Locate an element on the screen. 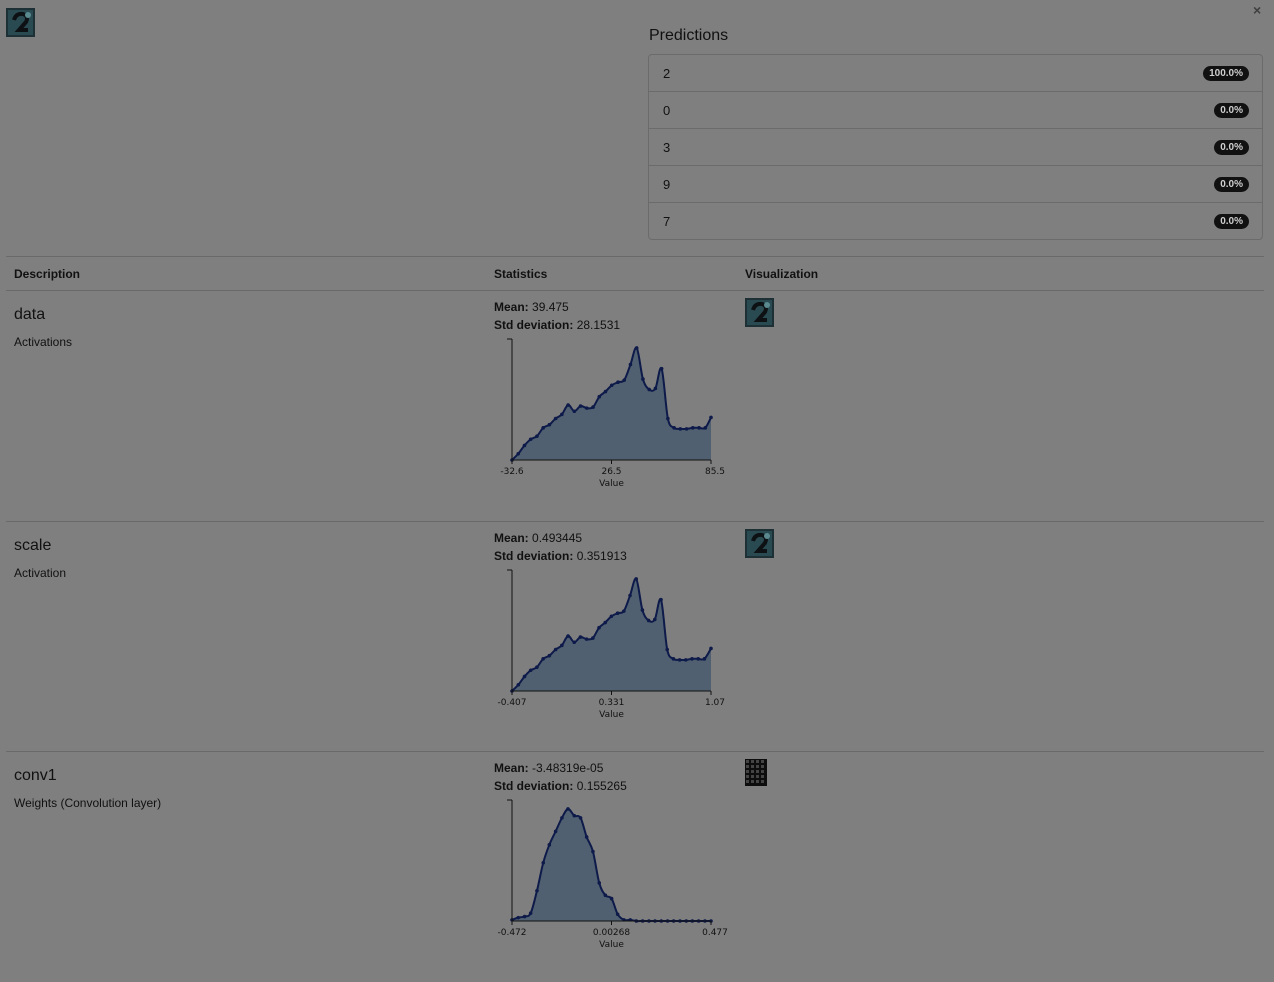 The width and height of the screenshot is (1274, 982). prediction-row: 3 0.0% is located at coordinates (955, 146).